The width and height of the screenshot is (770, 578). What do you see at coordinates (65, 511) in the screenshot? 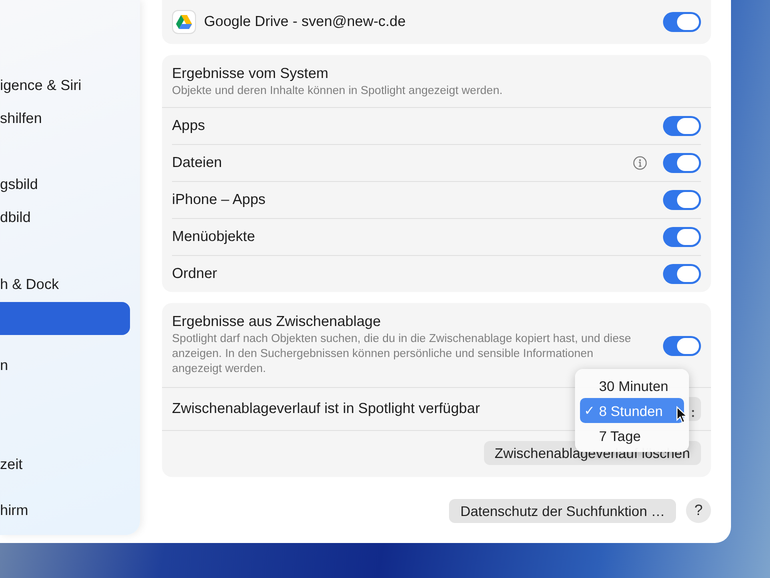
I see `sidebar-item: hirm` at bounding box center [65, 511].